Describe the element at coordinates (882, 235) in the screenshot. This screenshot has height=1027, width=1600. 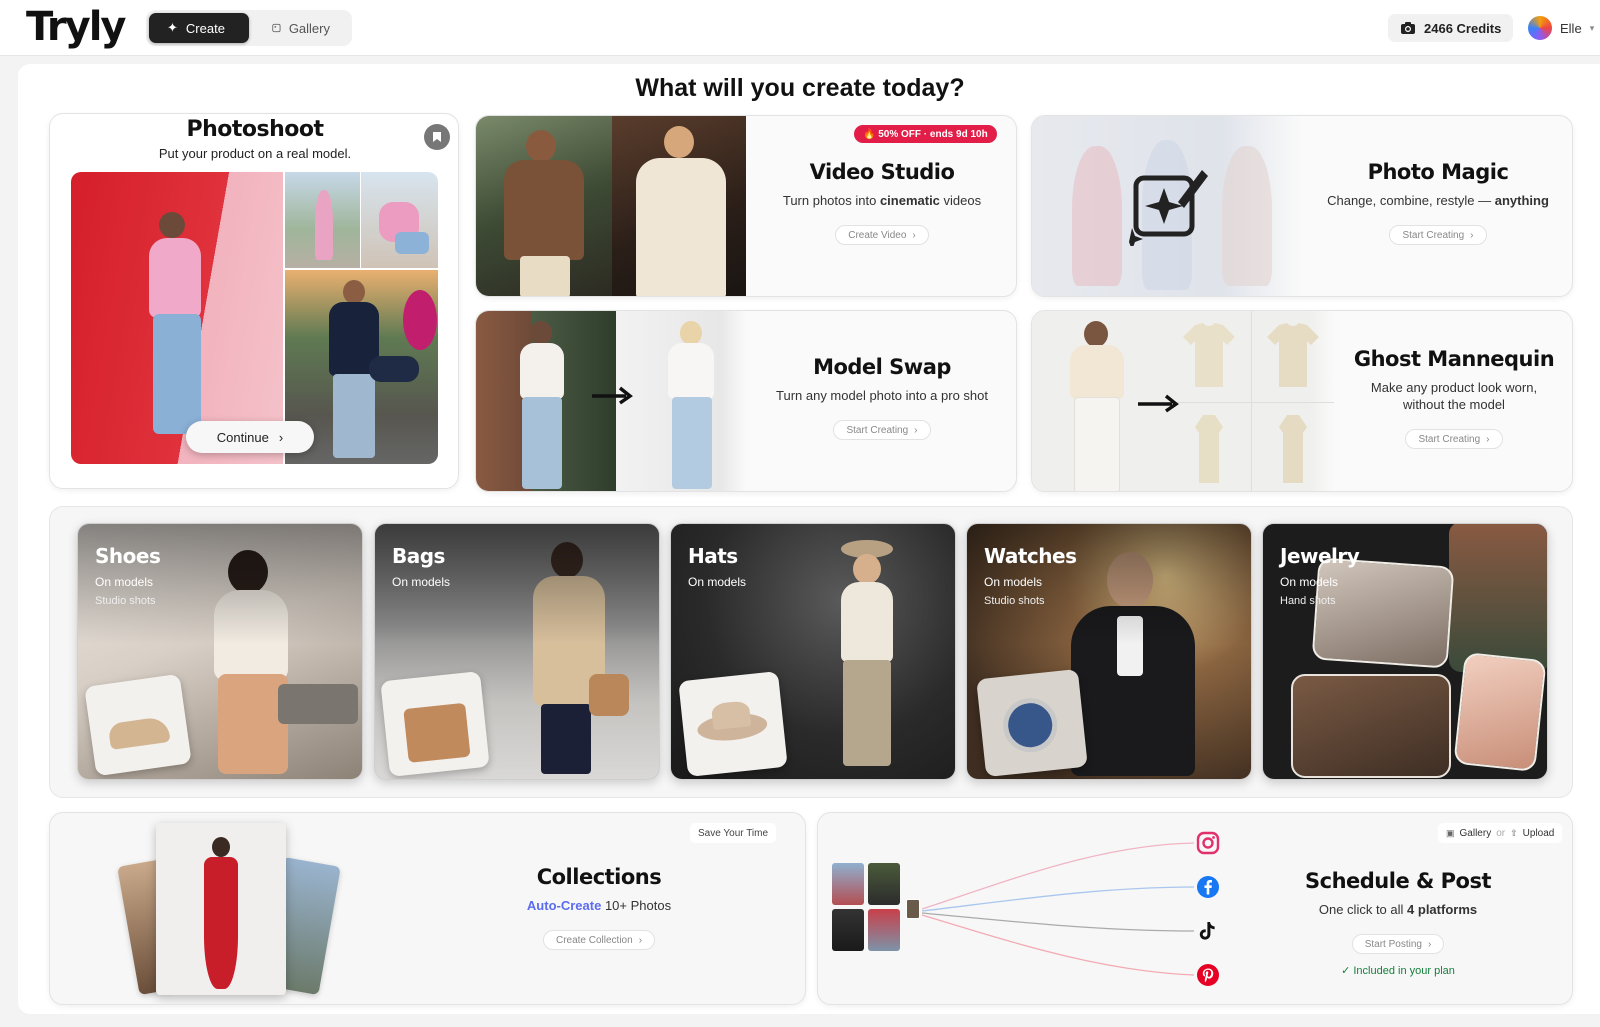
I see `create-video-button: Create Video ›` at that location.